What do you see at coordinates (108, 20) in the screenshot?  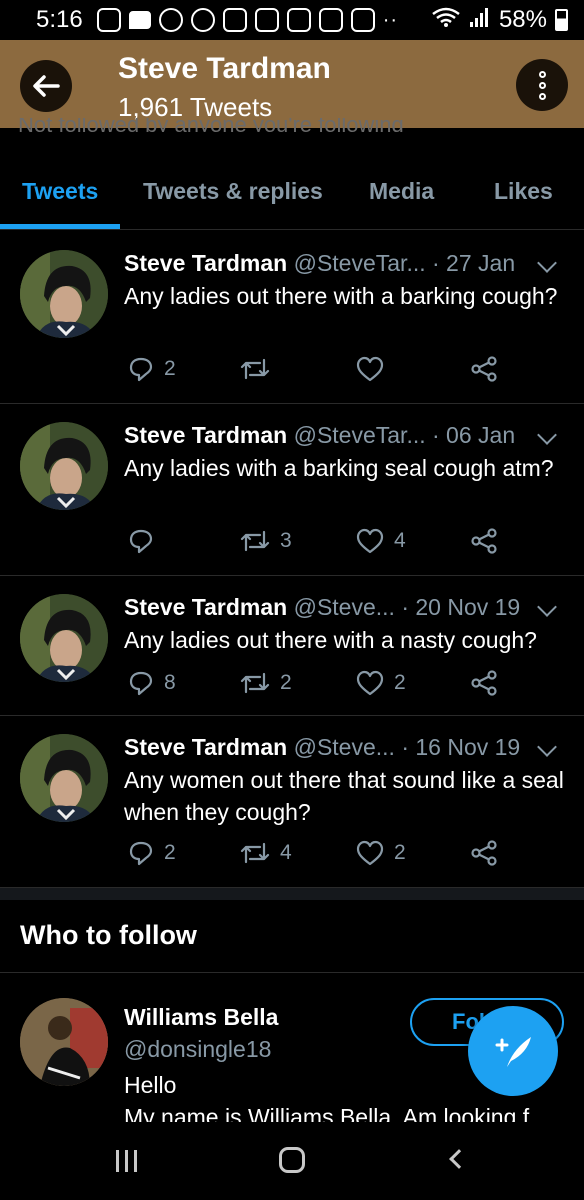 I see `instagram-icon` at bounding box center [108, 20].